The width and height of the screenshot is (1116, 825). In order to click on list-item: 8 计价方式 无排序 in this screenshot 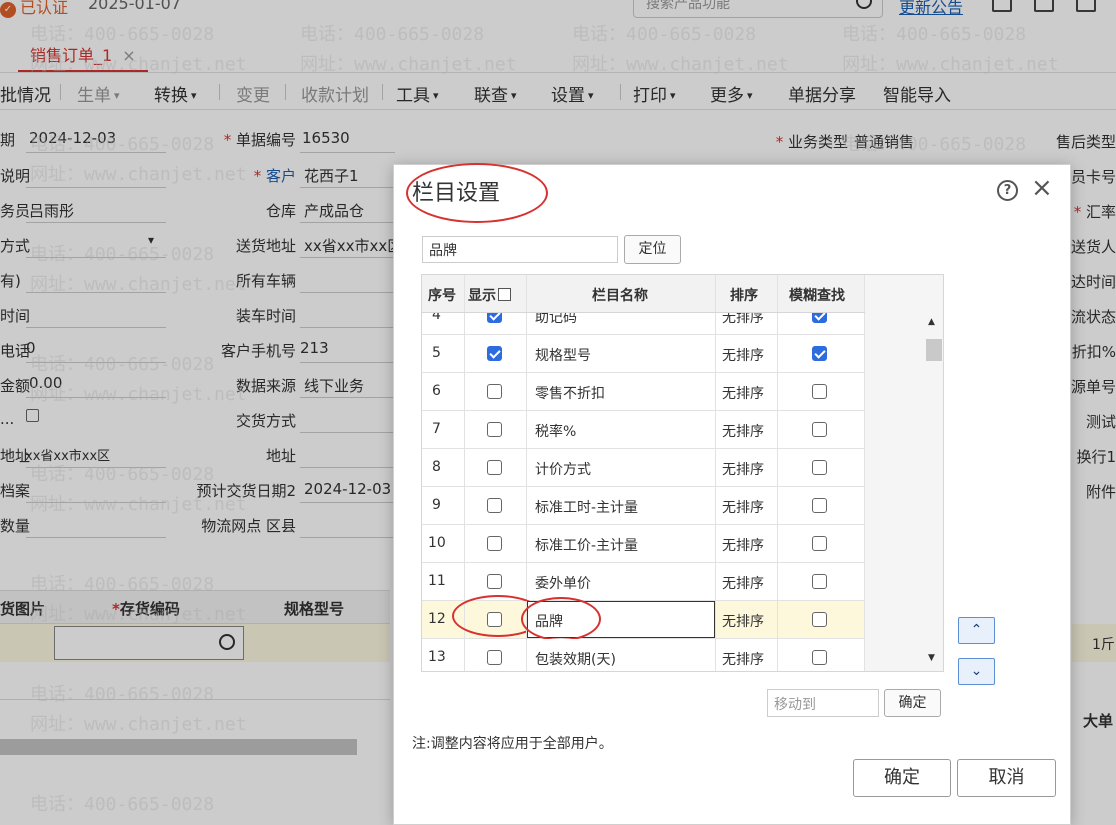, I will do `click(643, 468)`.